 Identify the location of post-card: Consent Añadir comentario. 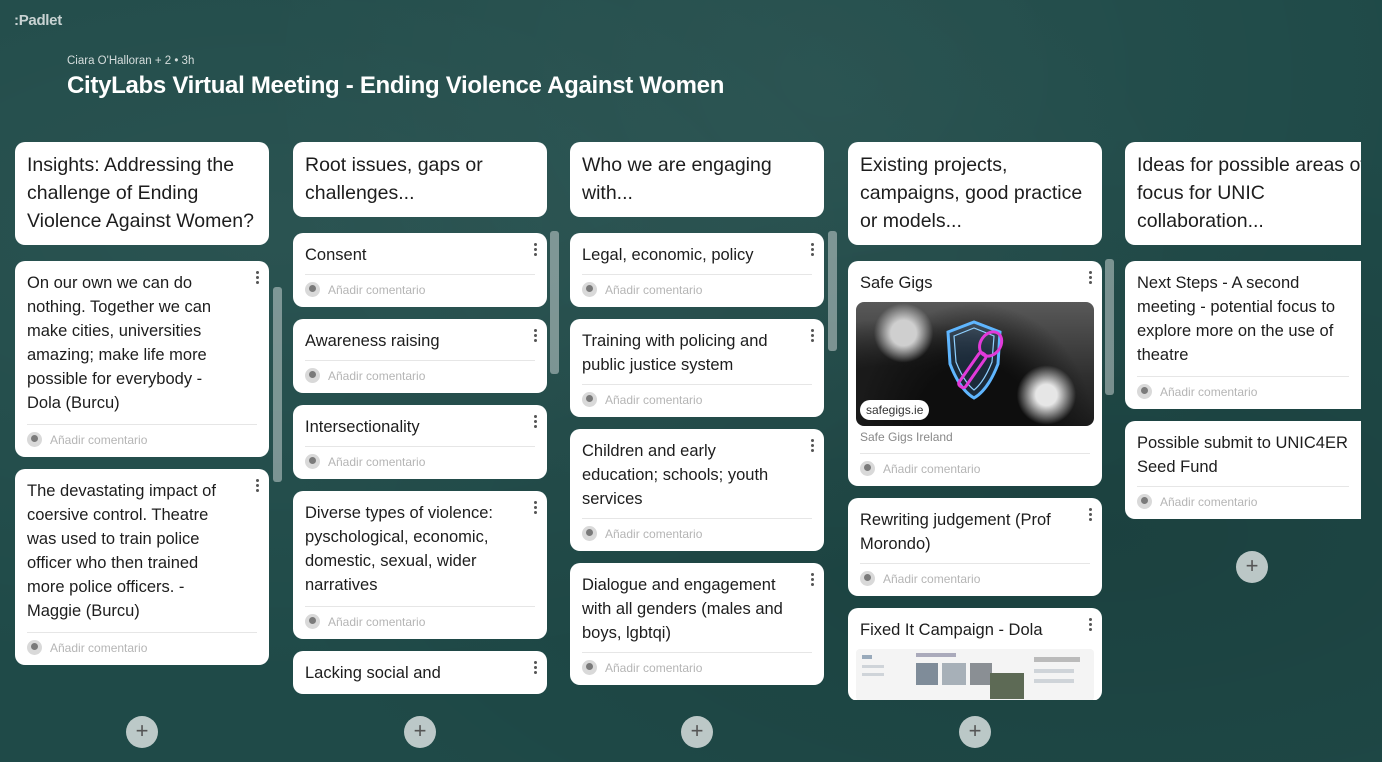
(420, 270).